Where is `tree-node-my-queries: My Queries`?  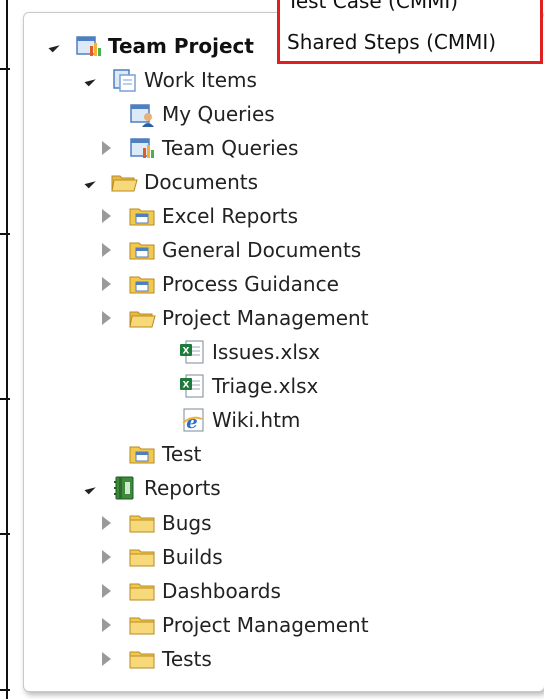
tree-node-my-queries: My Queries is located at coordinates (201, 114).